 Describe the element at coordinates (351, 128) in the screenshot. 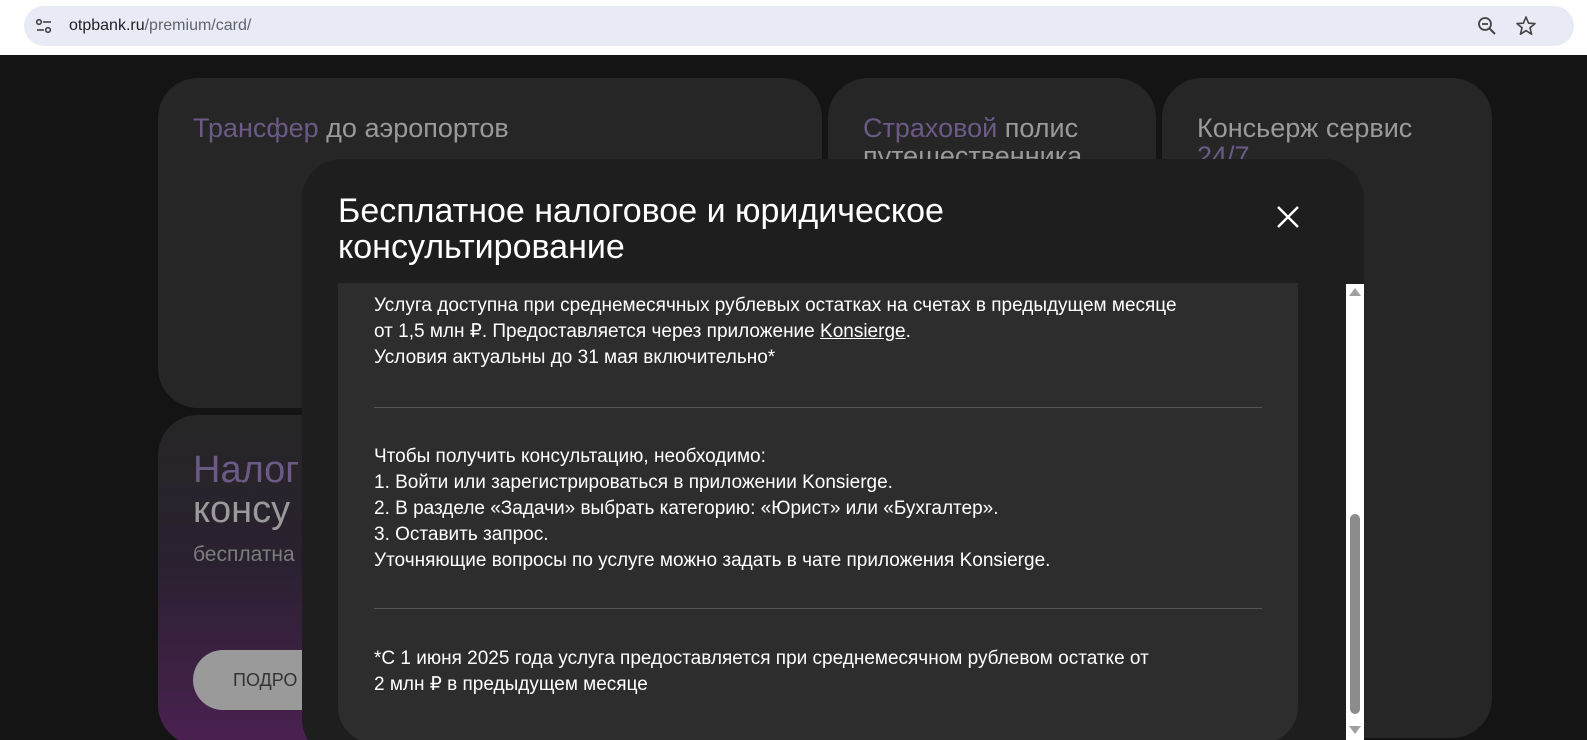

I see `transfer-card-title: Трансфер до аэропортов` at that location.